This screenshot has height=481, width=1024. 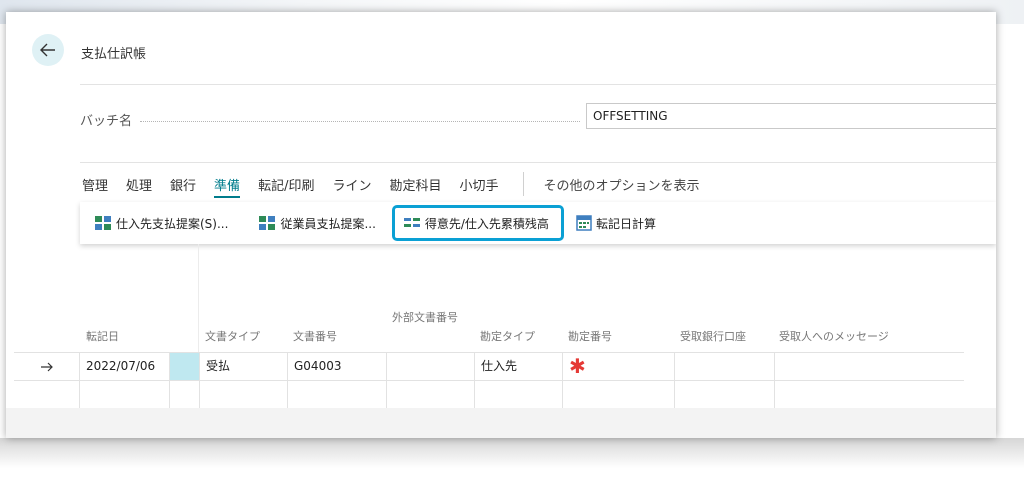 I want to click on column-header-account-type: 勘定タイプ, so click(x=507, y=337).